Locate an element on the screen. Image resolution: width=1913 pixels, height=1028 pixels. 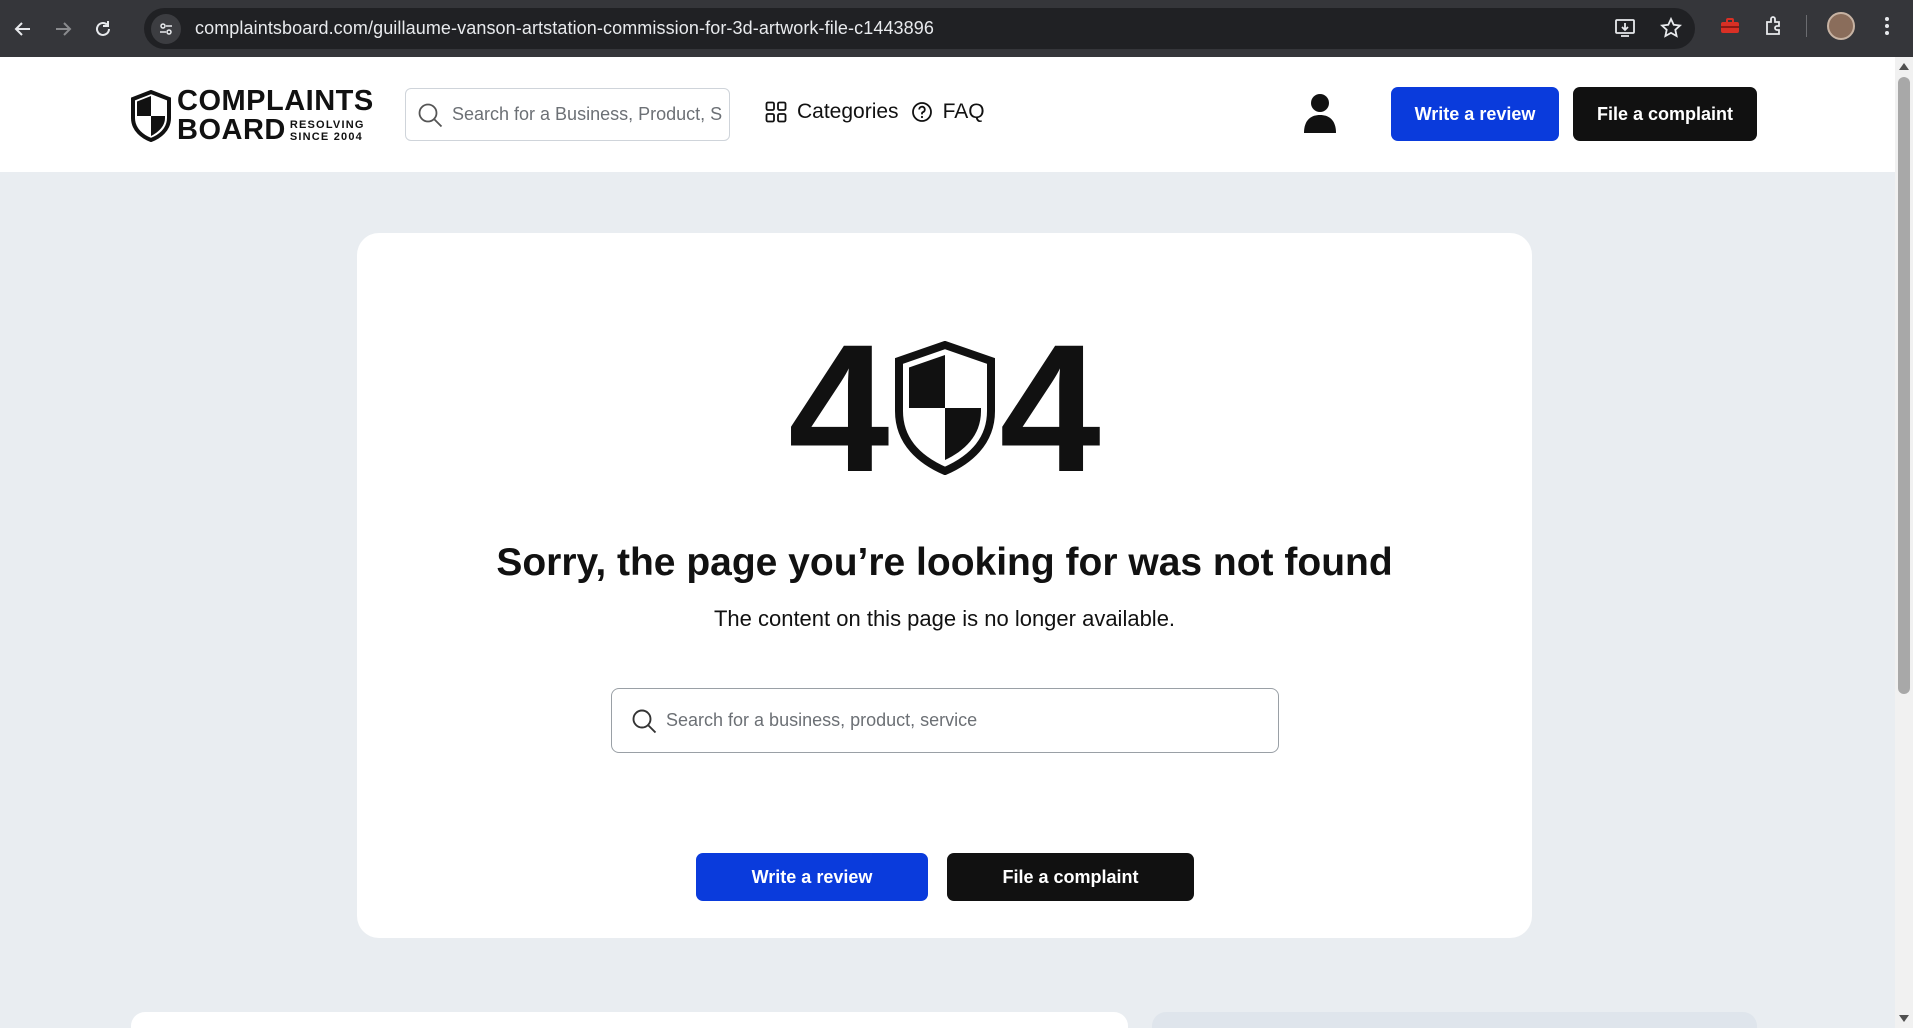
nav-faq: FAQ is located at coordinates (948, 112).